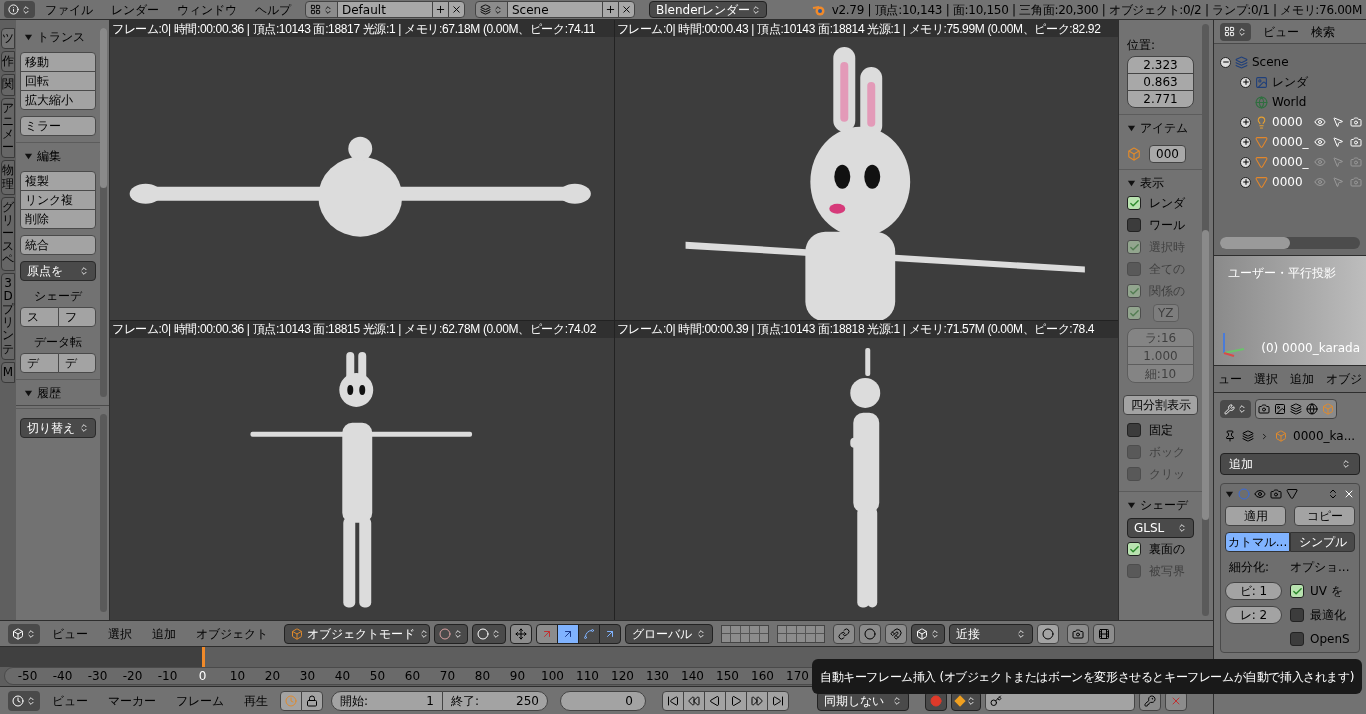 The image size is (1366, 714). What do you see at coordinates (8, 372) in the screenshot?
I see `shelf-tab: M` at bounding box center [8, 372].